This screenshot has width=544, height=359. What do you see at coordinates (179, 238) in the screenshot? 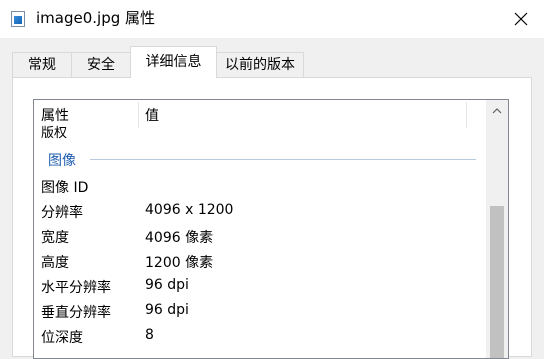
I see `property-value: 4096 像素` at bounding box center [179, 238].